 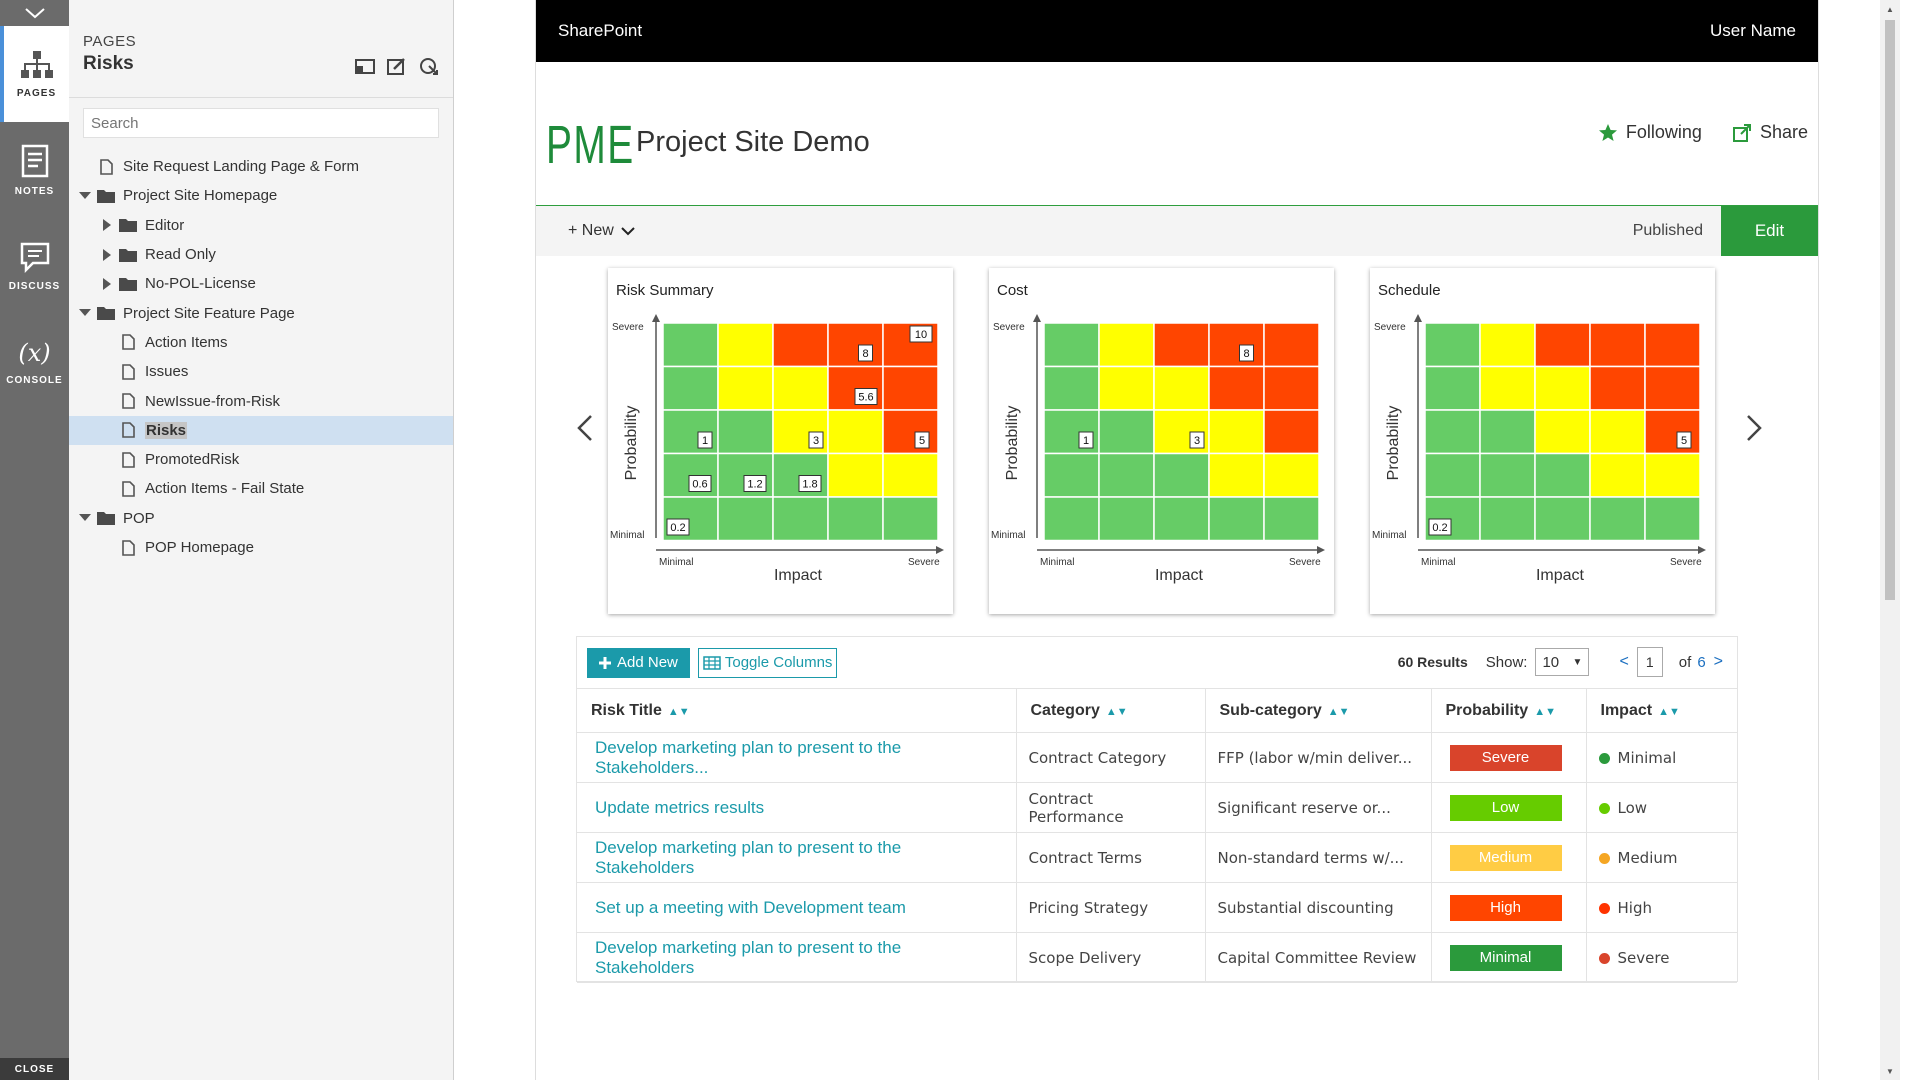 I want to click on add-new-button: Add New, so click(x=638, y=662).